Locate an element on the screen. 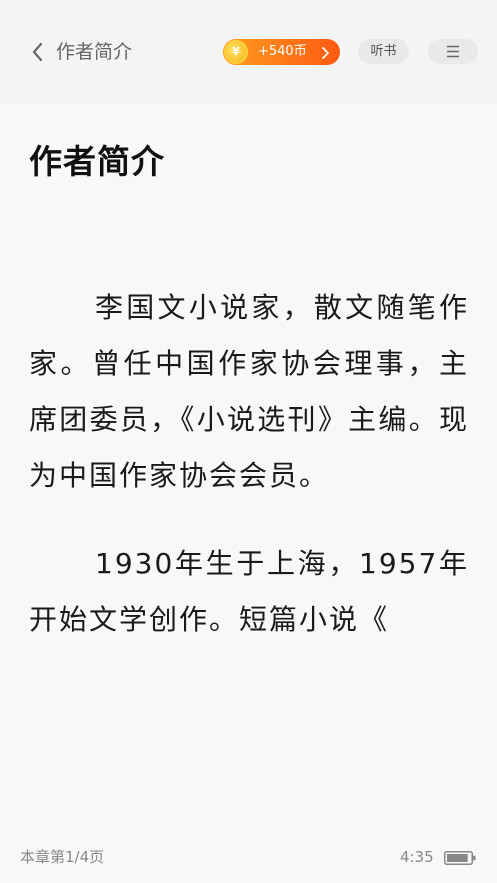 This screenshot has width=497, height=883. menu-icon is located at coordinates (453, 51).